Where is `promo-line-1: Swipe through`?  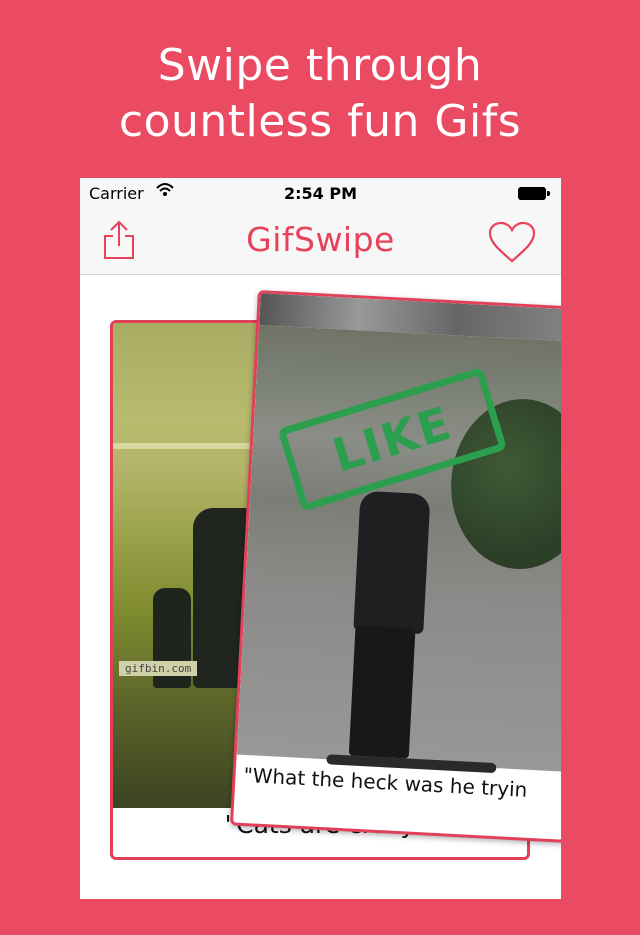
promo-line-1: Swipe through is located at coordinates (320, 65).